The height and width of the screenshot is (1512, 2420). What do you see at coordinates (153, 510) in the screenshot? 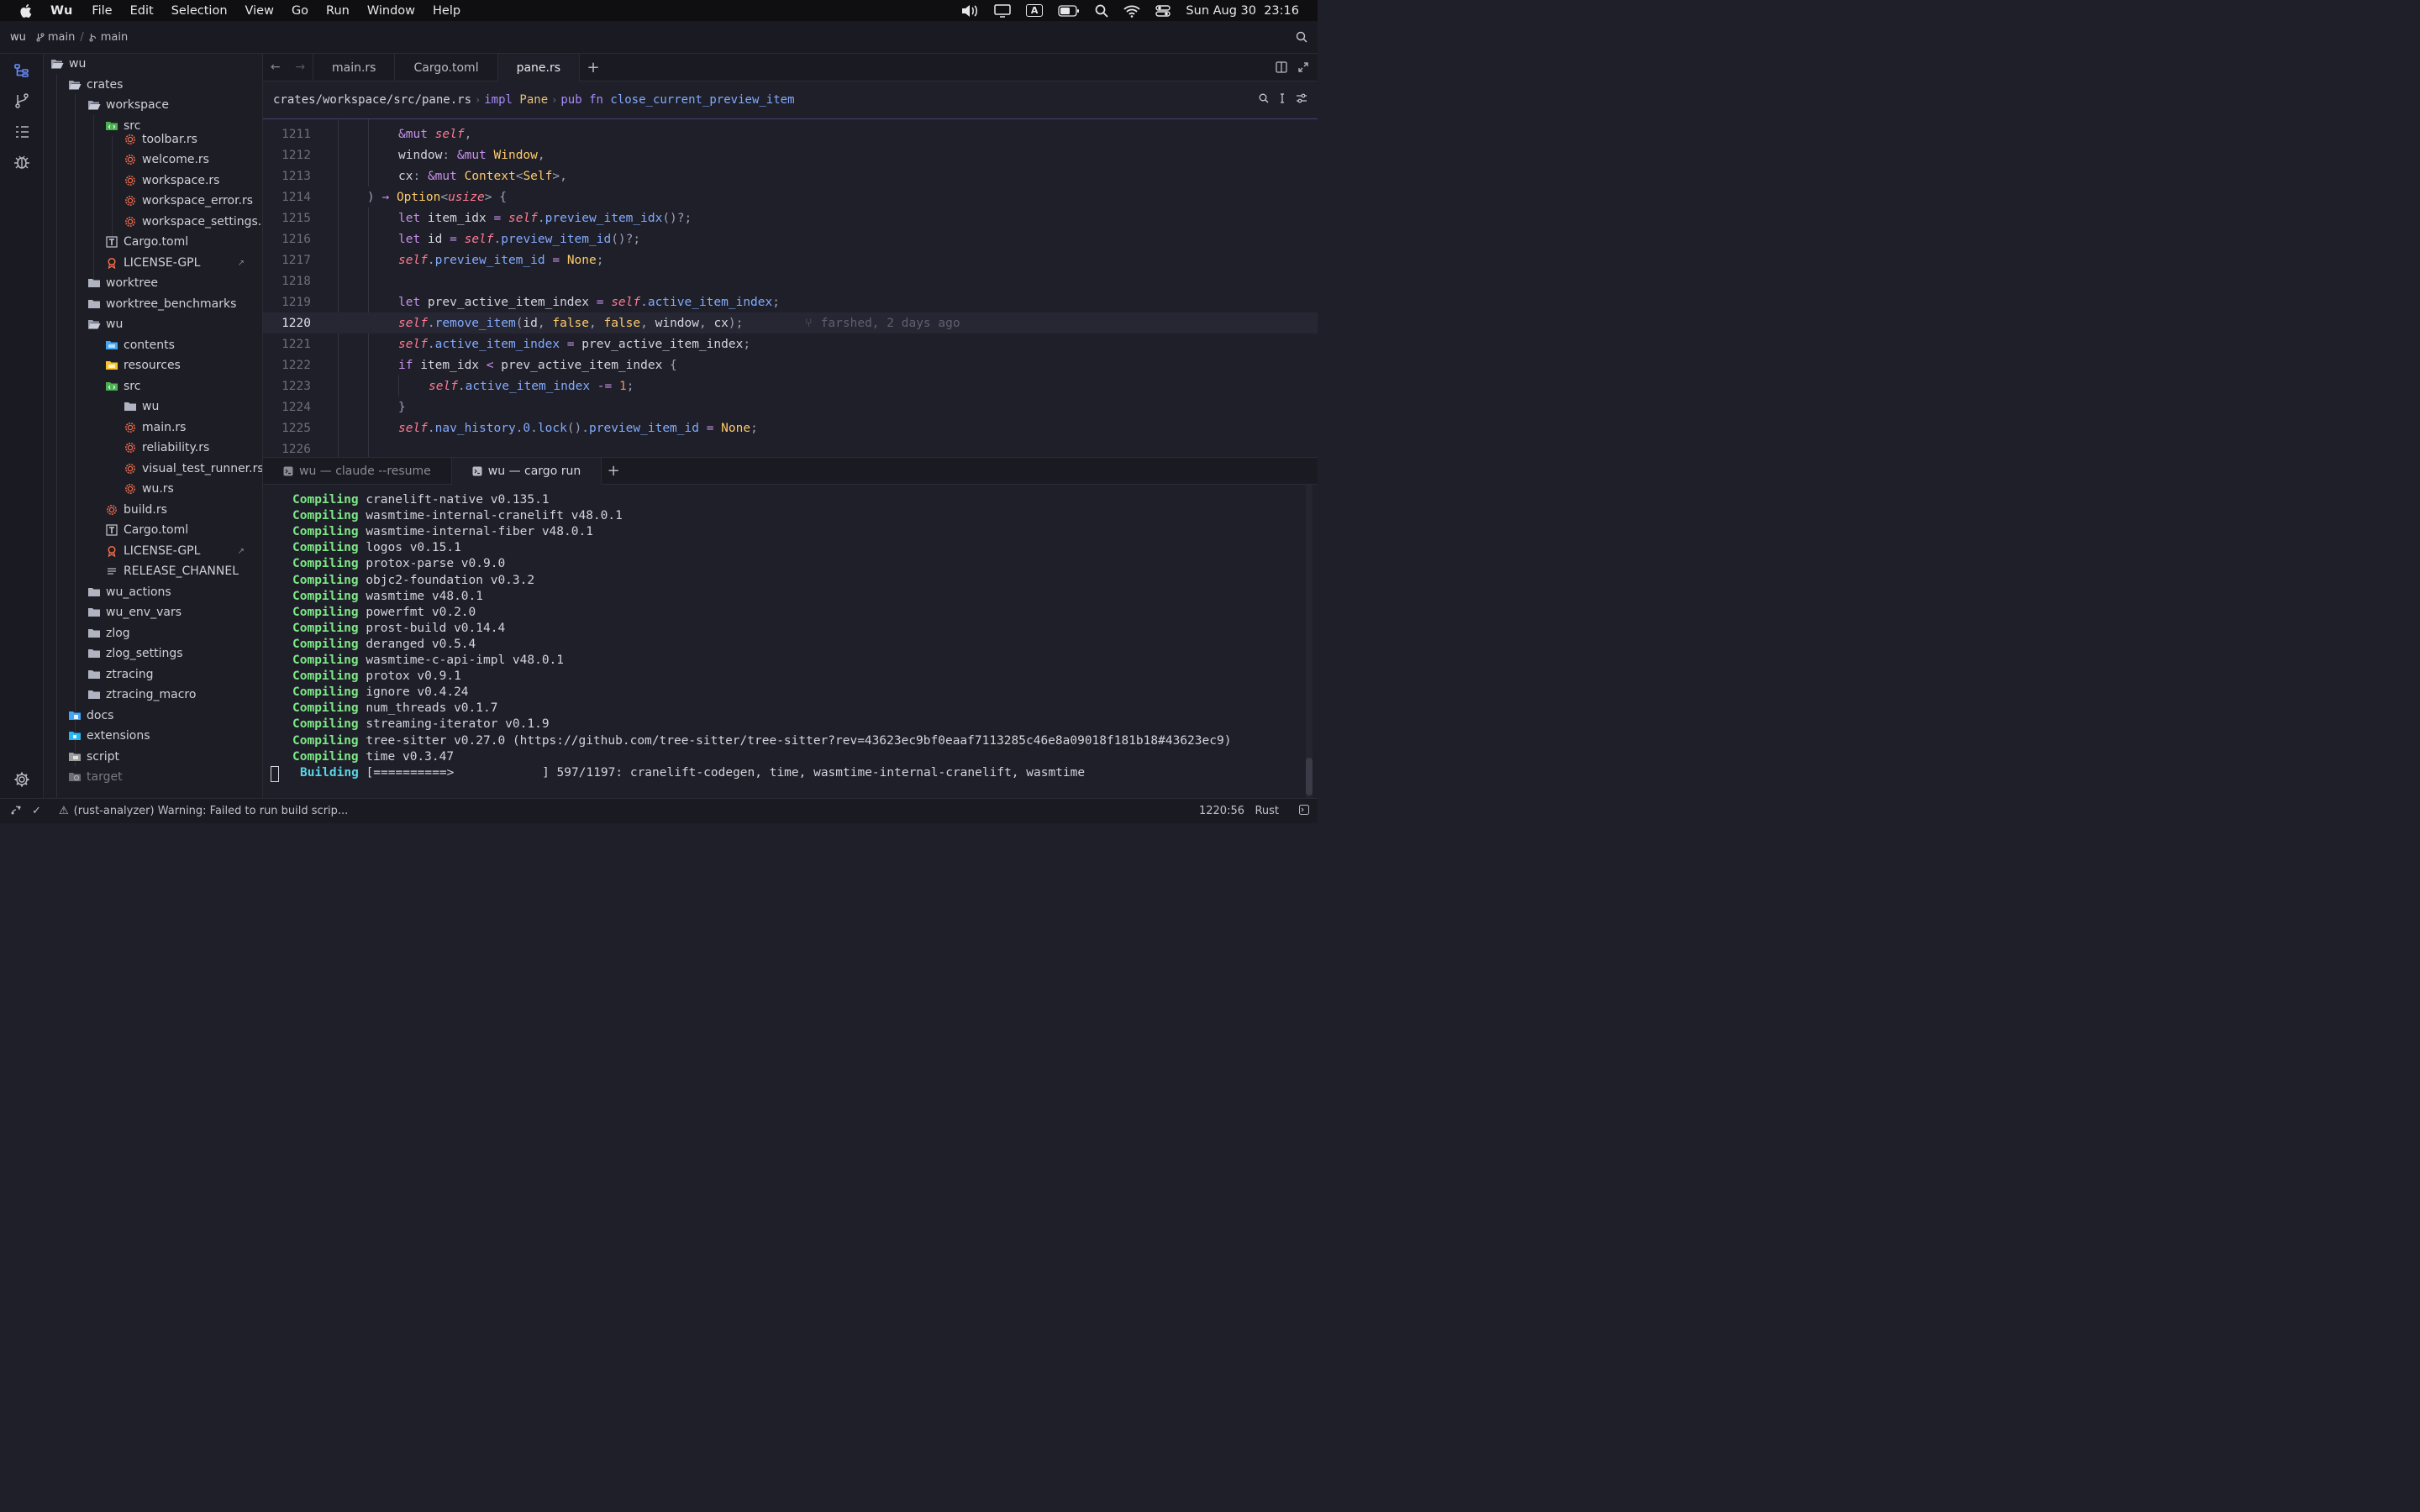
I see `tree-item: build.rs` at bounding box center [153, 510].